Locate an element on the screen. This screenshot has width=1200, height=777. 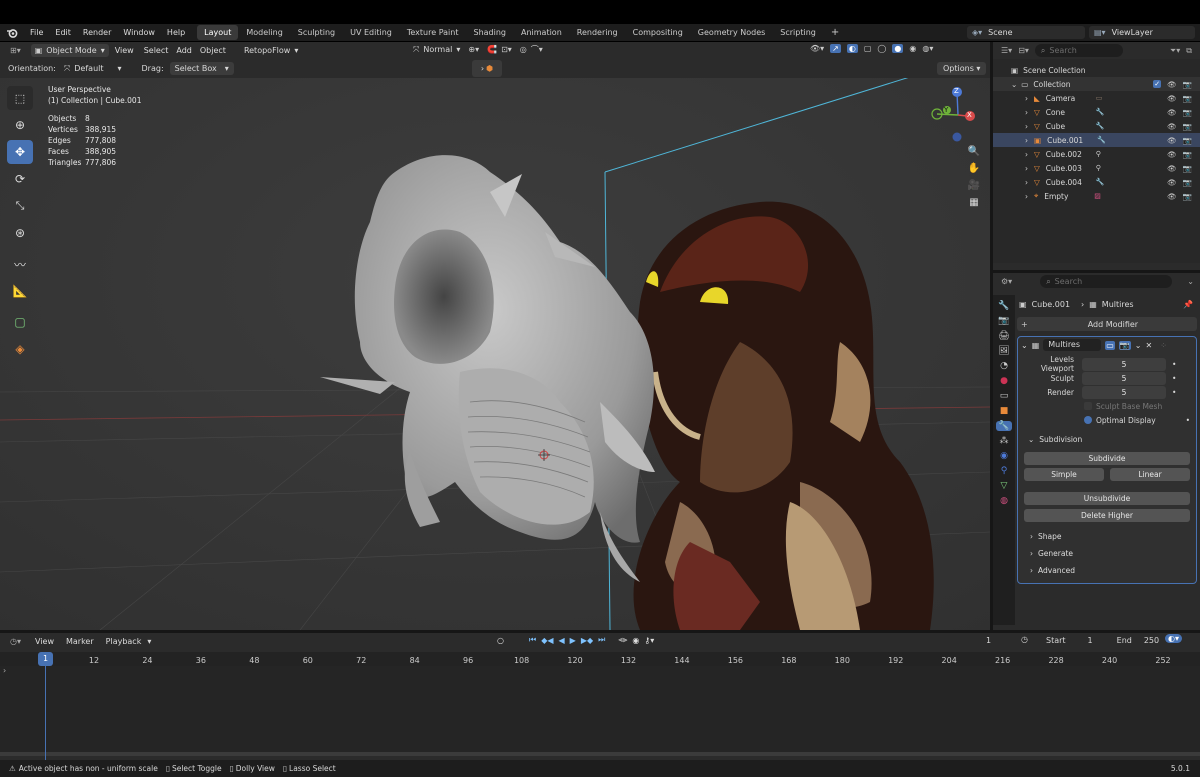
collection-tab-icon: ▭ is located at coordinates (1004, 396).